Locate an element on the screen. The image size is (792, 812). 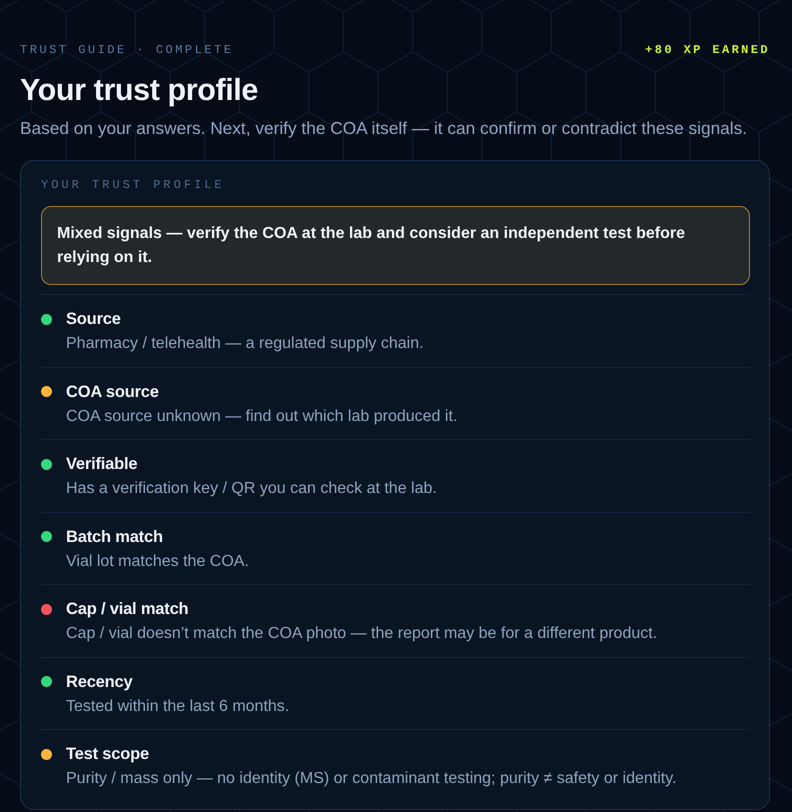
page-title: Your trust profile is located at coordinates (139, 90).